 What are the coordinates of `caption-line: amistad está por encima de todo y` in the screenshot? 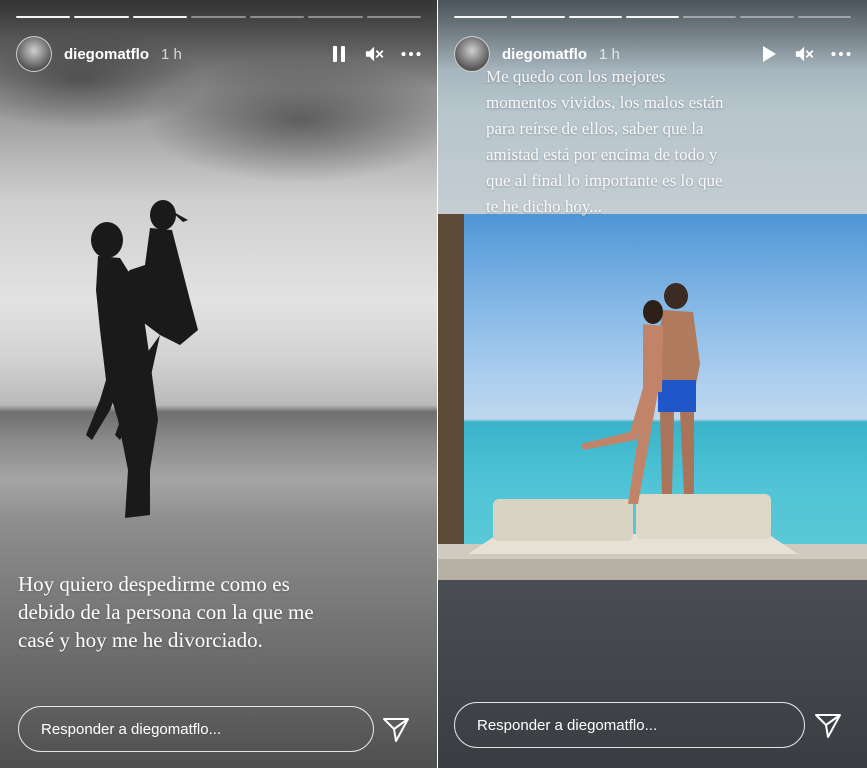 It's located at (602, 154).